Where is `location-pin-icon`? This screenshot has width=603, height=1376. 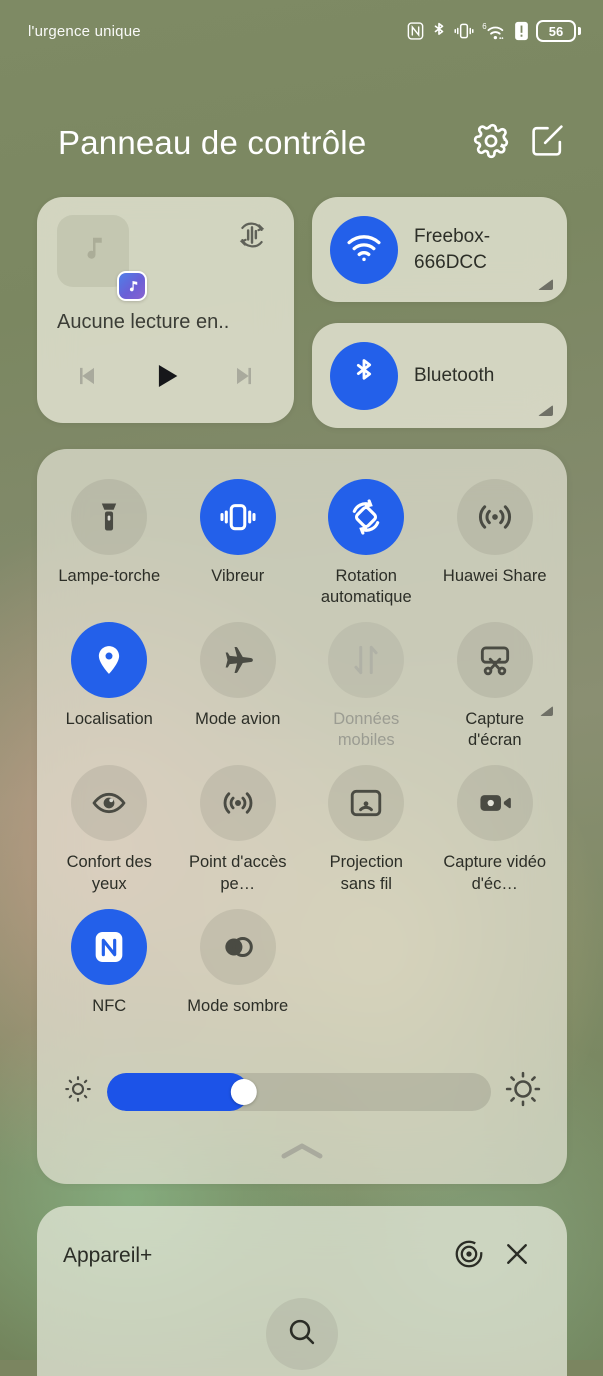
location-pin-icon is located at coordinates (109, 660).